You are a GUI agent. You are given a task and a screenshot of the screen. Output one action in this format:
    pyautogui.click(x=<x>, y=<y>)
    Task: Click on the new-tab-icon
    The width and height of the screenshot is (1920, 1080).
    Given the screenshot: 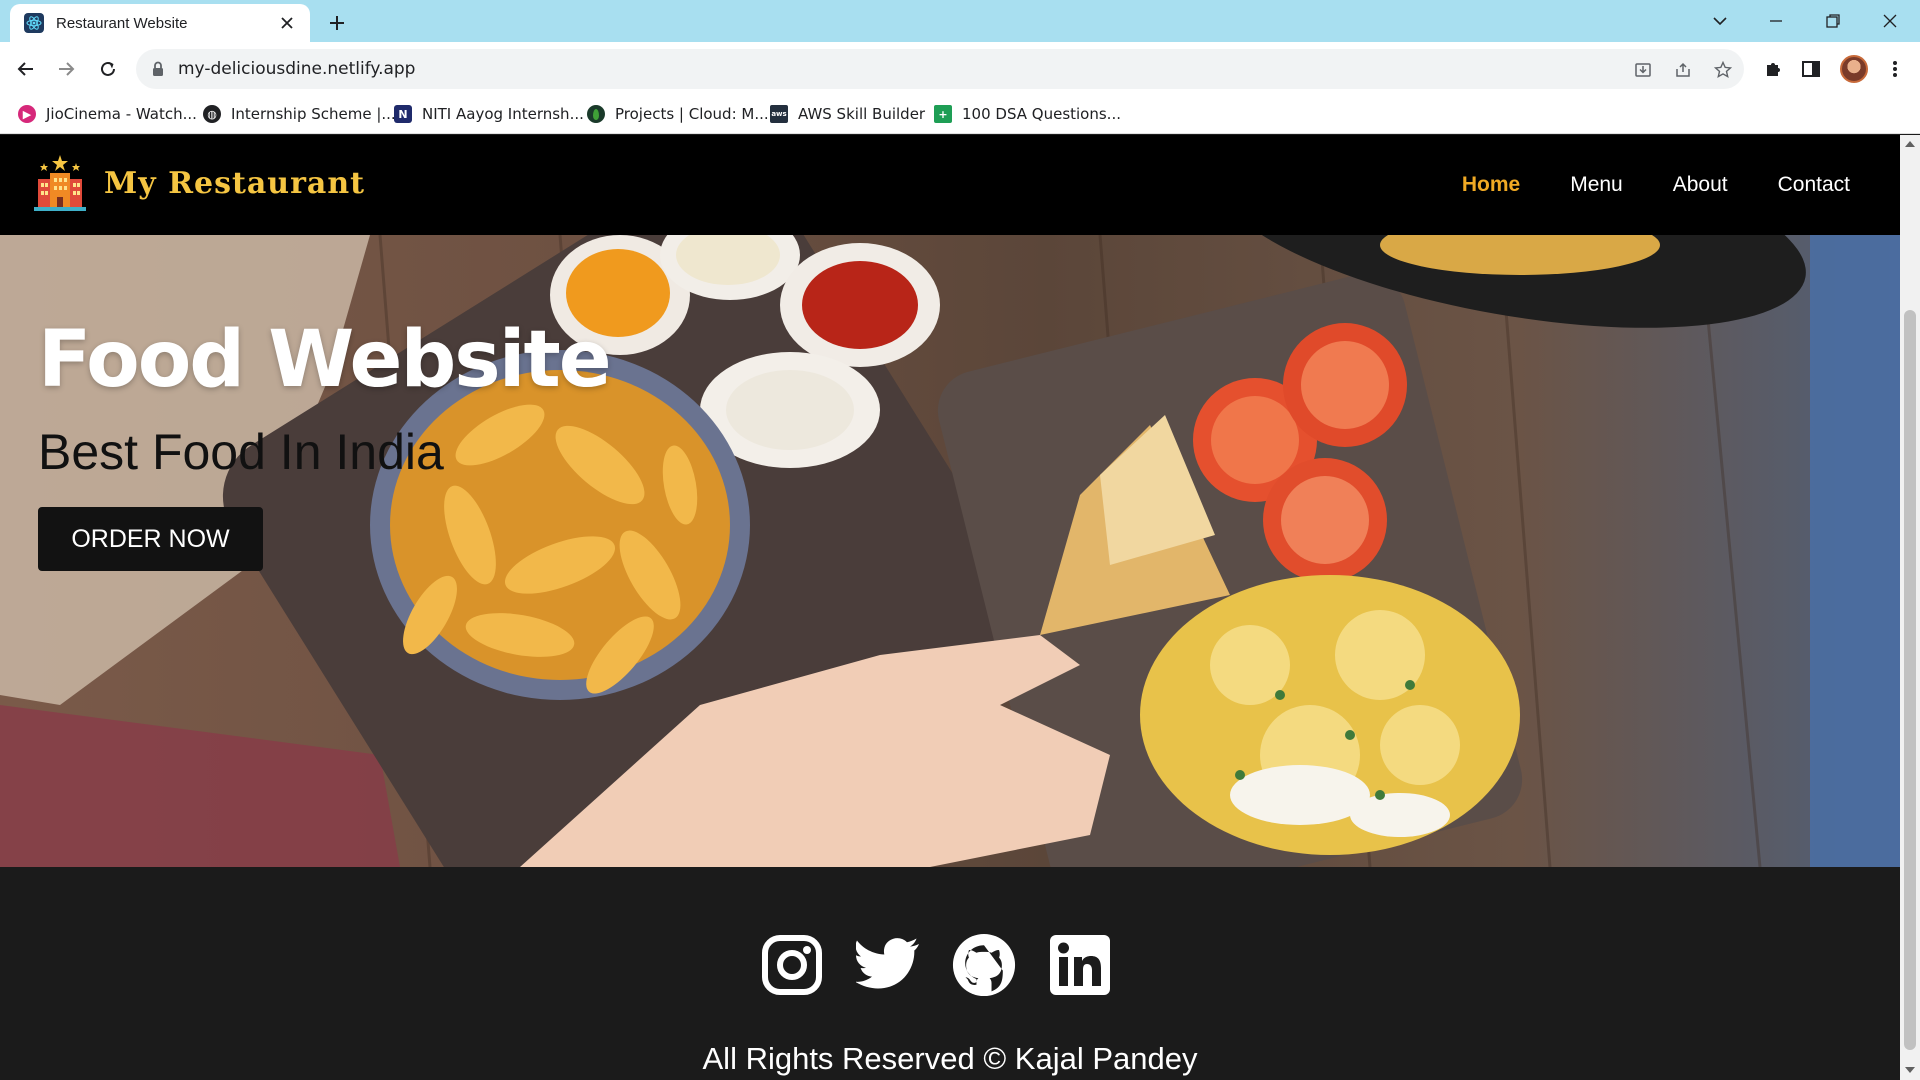 What is the action you would take?
    pyautogui.click(x=337, y=23)
    